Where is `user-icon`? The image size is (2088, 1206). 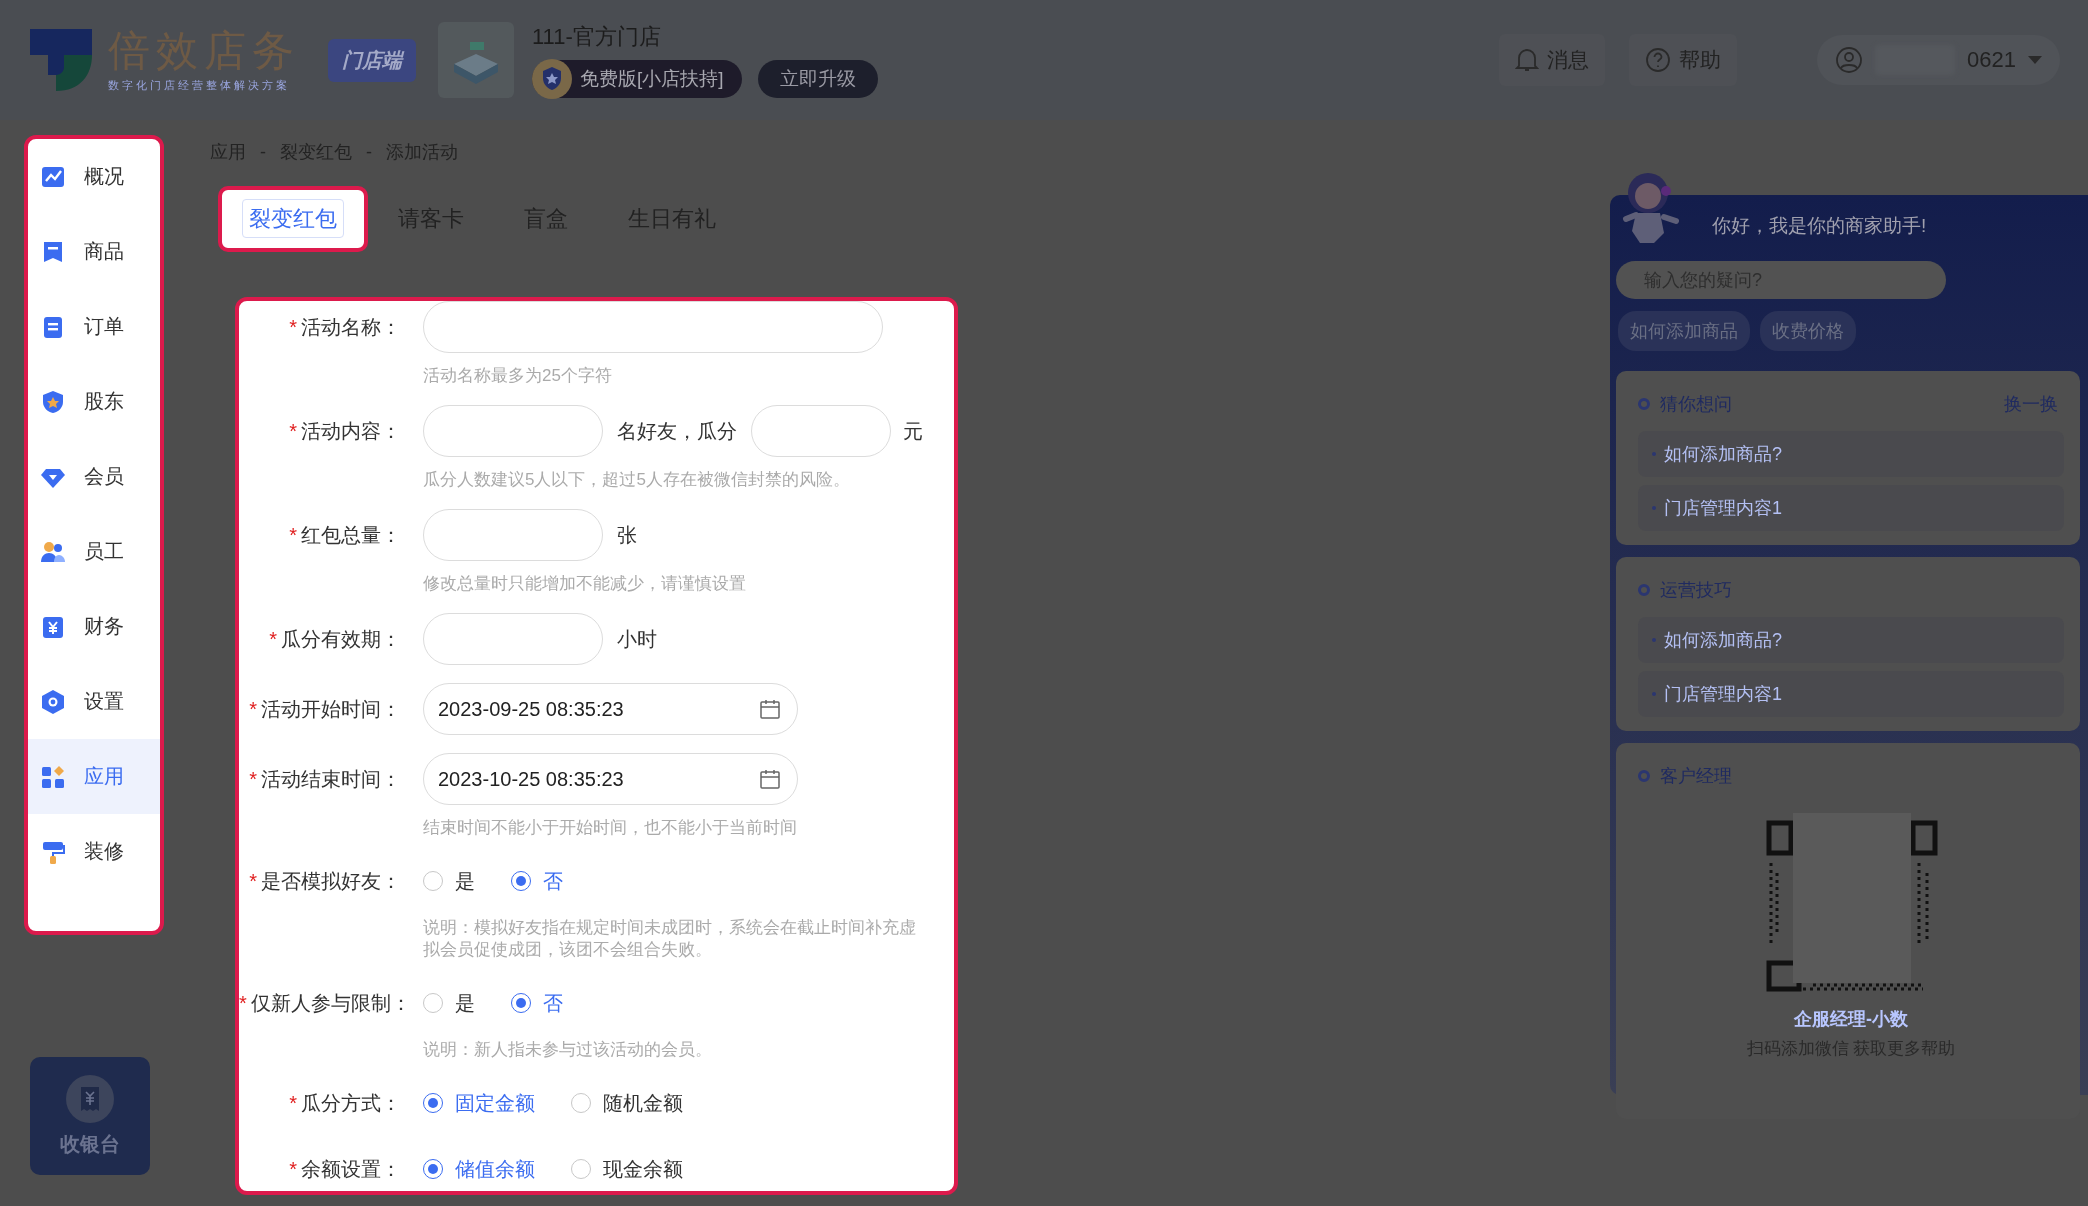
user-icon is located at coordinates (1849, 60).